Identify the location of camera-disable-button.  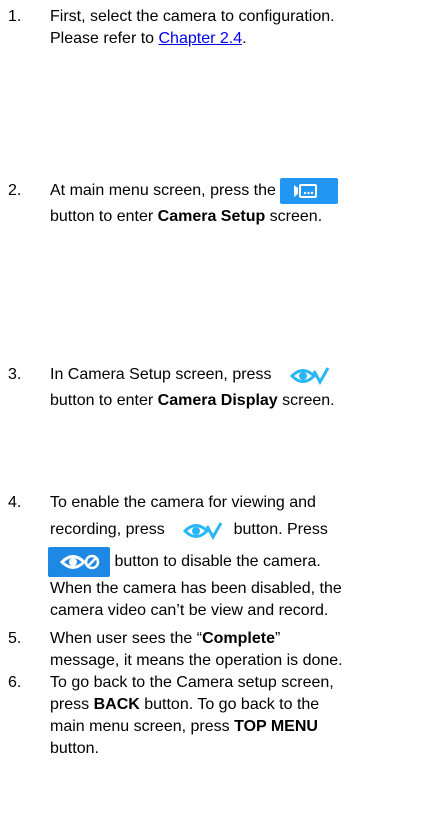
(79, 561).